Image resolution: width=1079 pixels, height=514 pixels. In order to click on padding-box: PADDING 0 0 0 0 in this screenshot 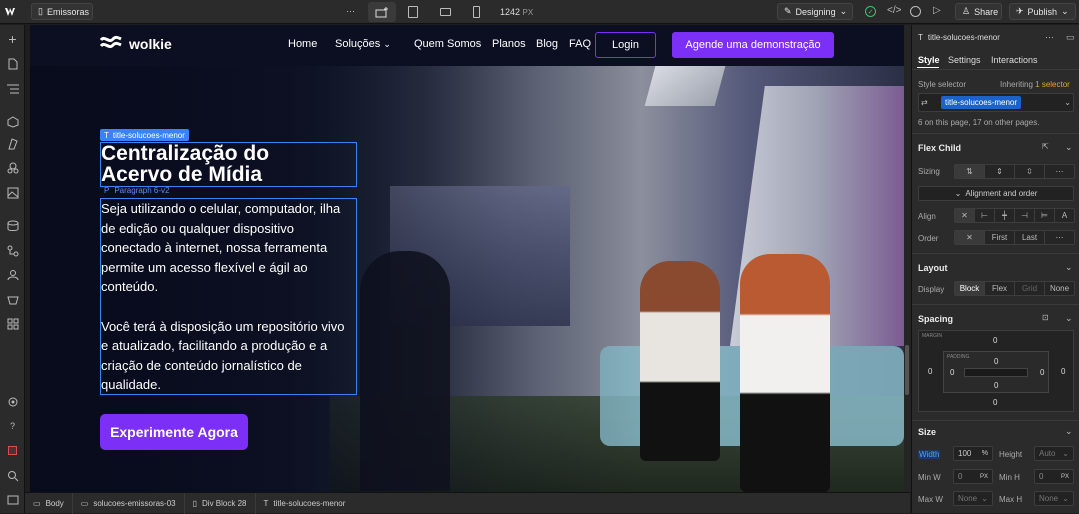, I will do `click(996, 372)`.